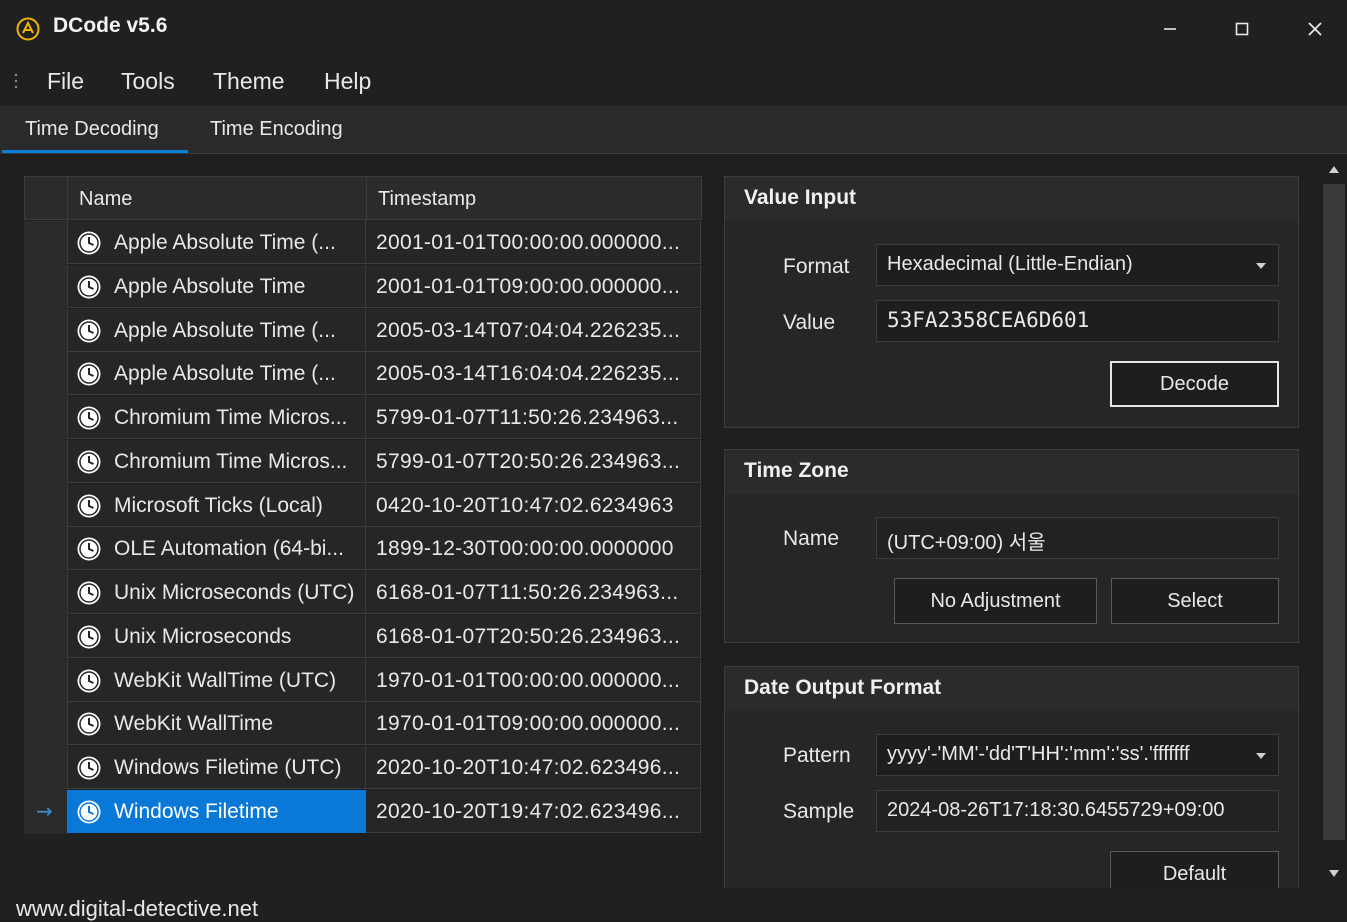 The image size is (1347, 922). Describe the element at coordinates (216, 811) in the screenshot. I see `name-cell: Windows Filetime` at that location.